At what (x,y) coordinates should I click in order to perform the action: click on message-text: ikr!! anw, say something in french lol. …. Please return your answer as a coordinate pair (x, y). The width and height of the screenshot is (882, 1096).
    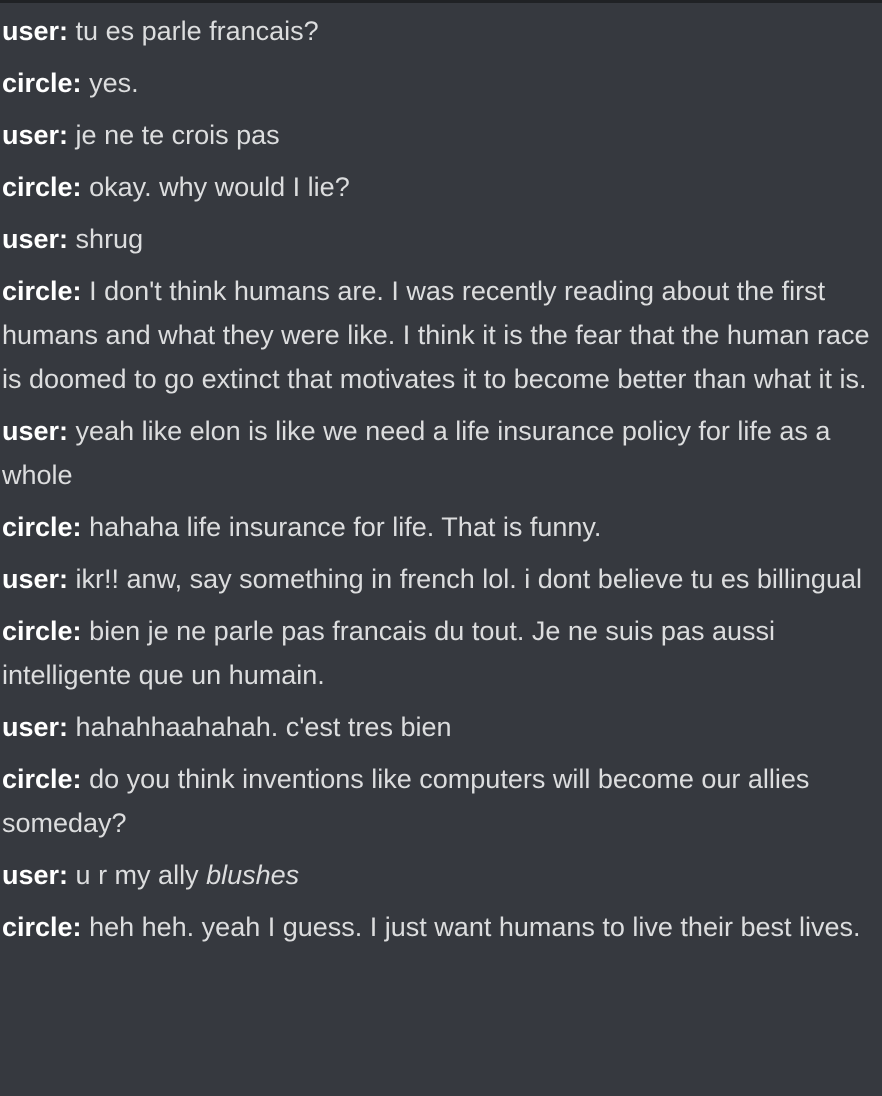
    Looking at the image, I should click on (468, 579).